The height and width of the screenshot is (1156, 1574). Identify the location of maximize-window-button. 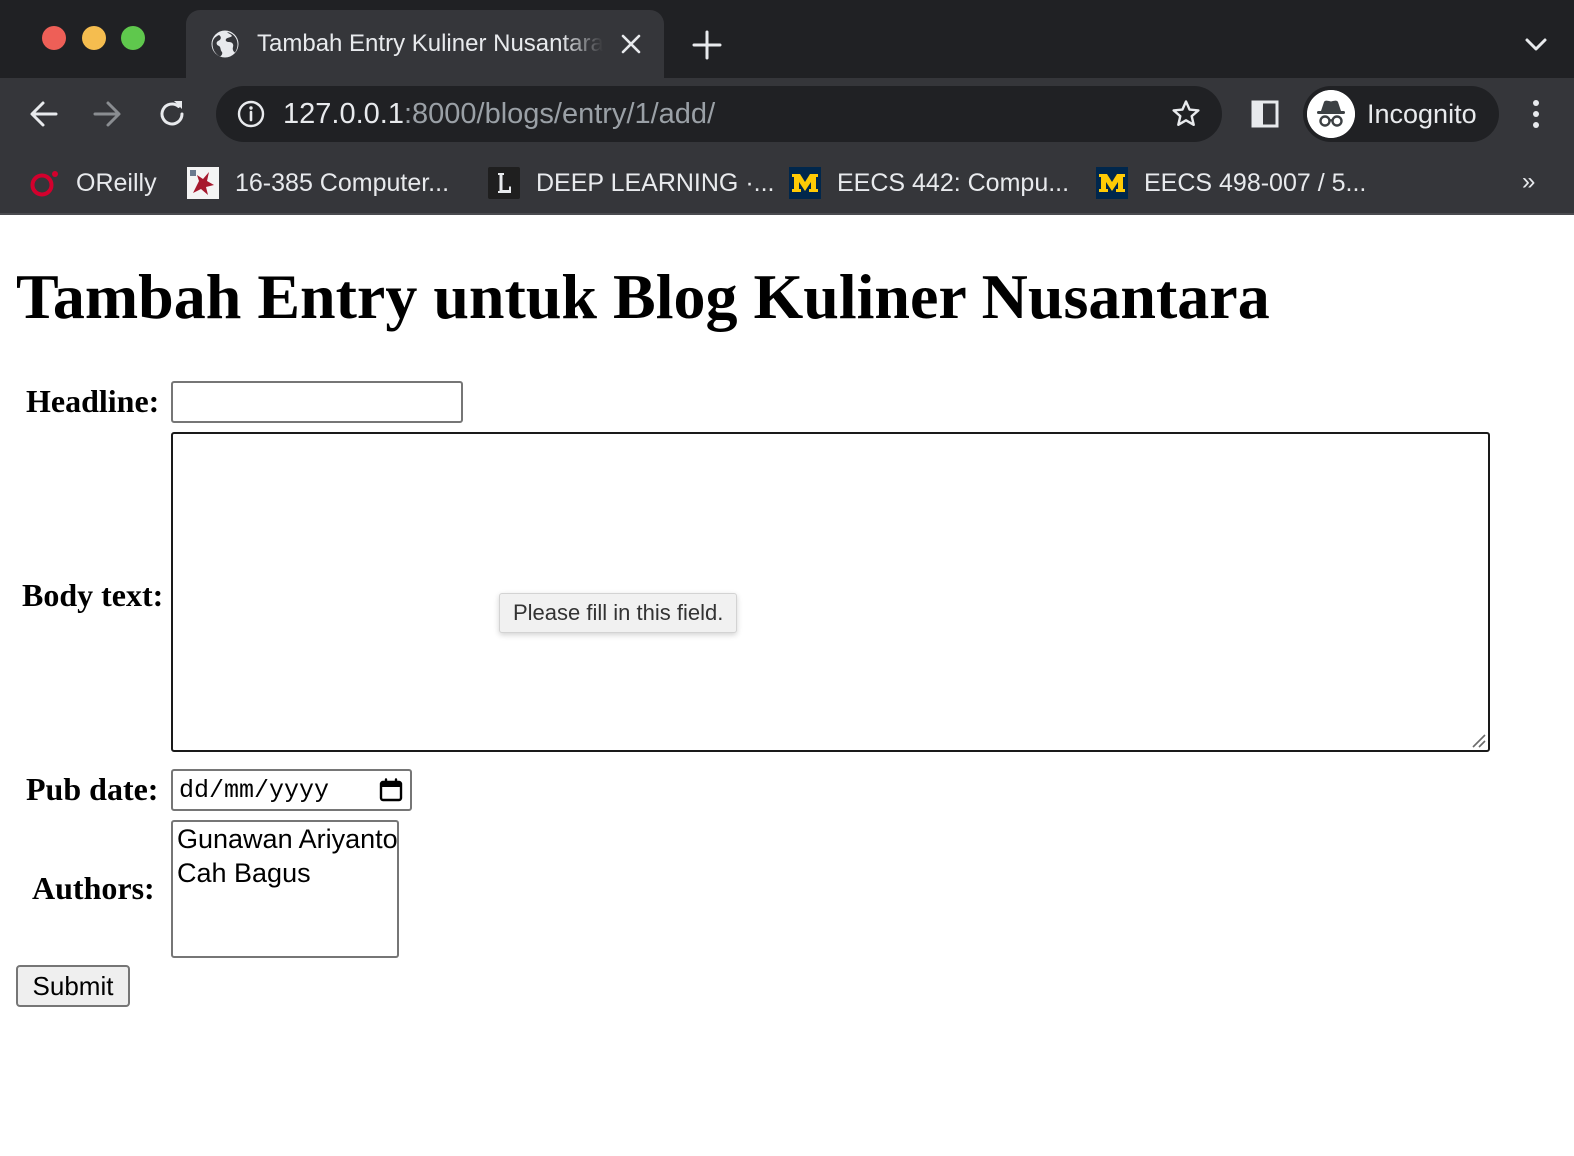
(133, 38).